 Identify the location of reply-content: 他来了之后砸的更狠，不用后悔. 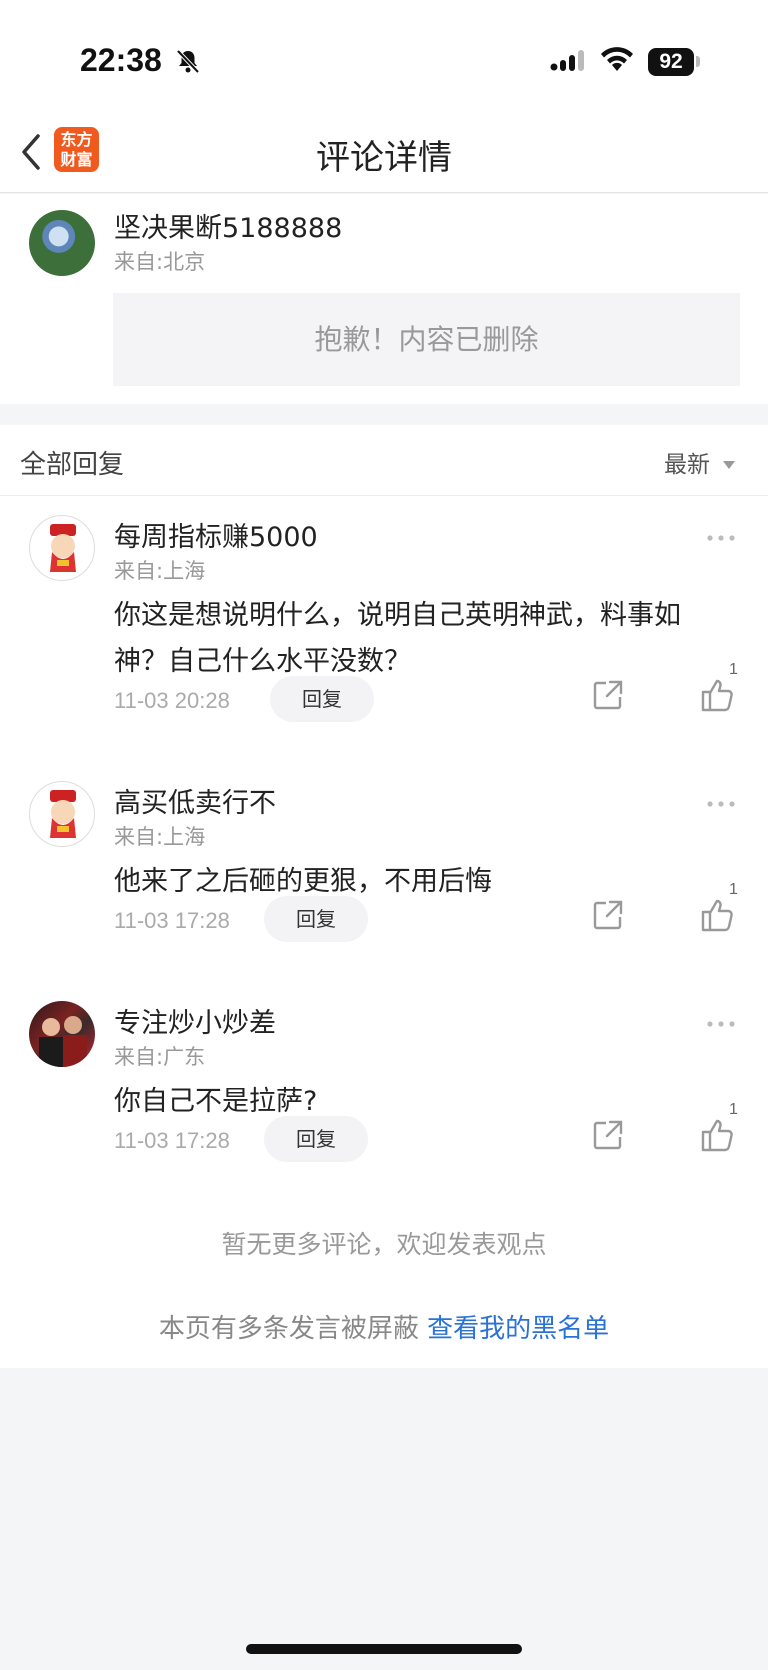
(303, 881).